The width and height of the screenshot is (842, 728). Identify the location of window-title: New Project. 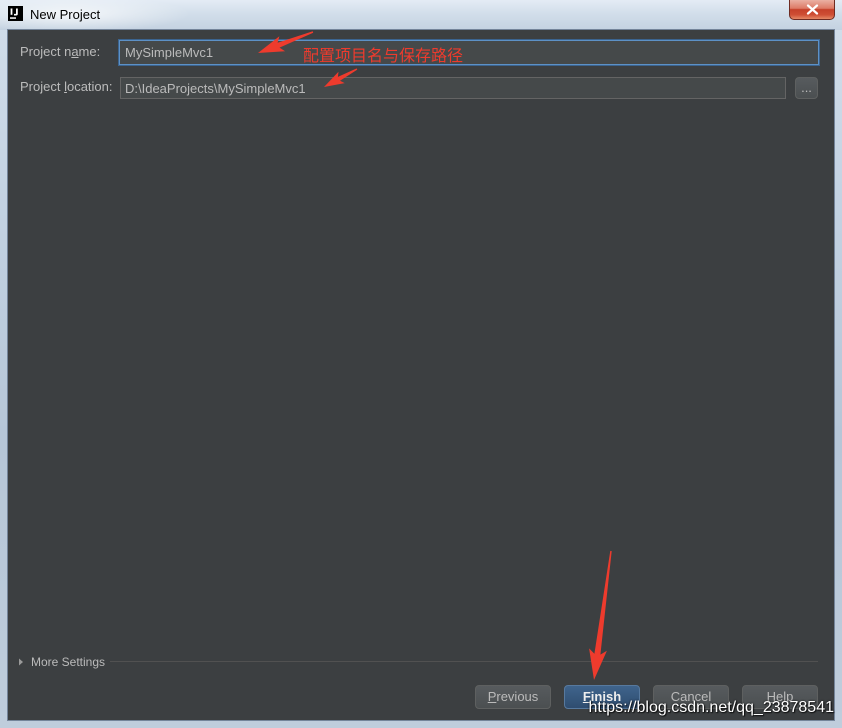
(65, 14).